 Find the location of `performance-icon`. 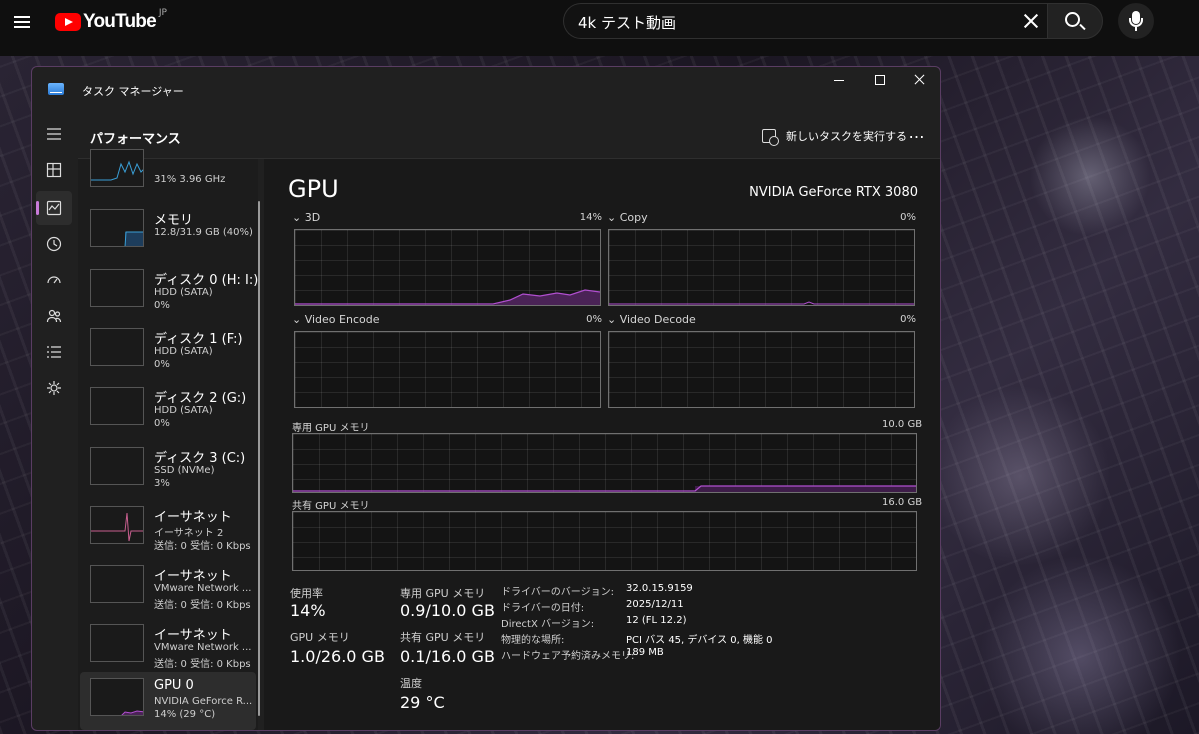

performance-icon is located at coordinates (54, 208).